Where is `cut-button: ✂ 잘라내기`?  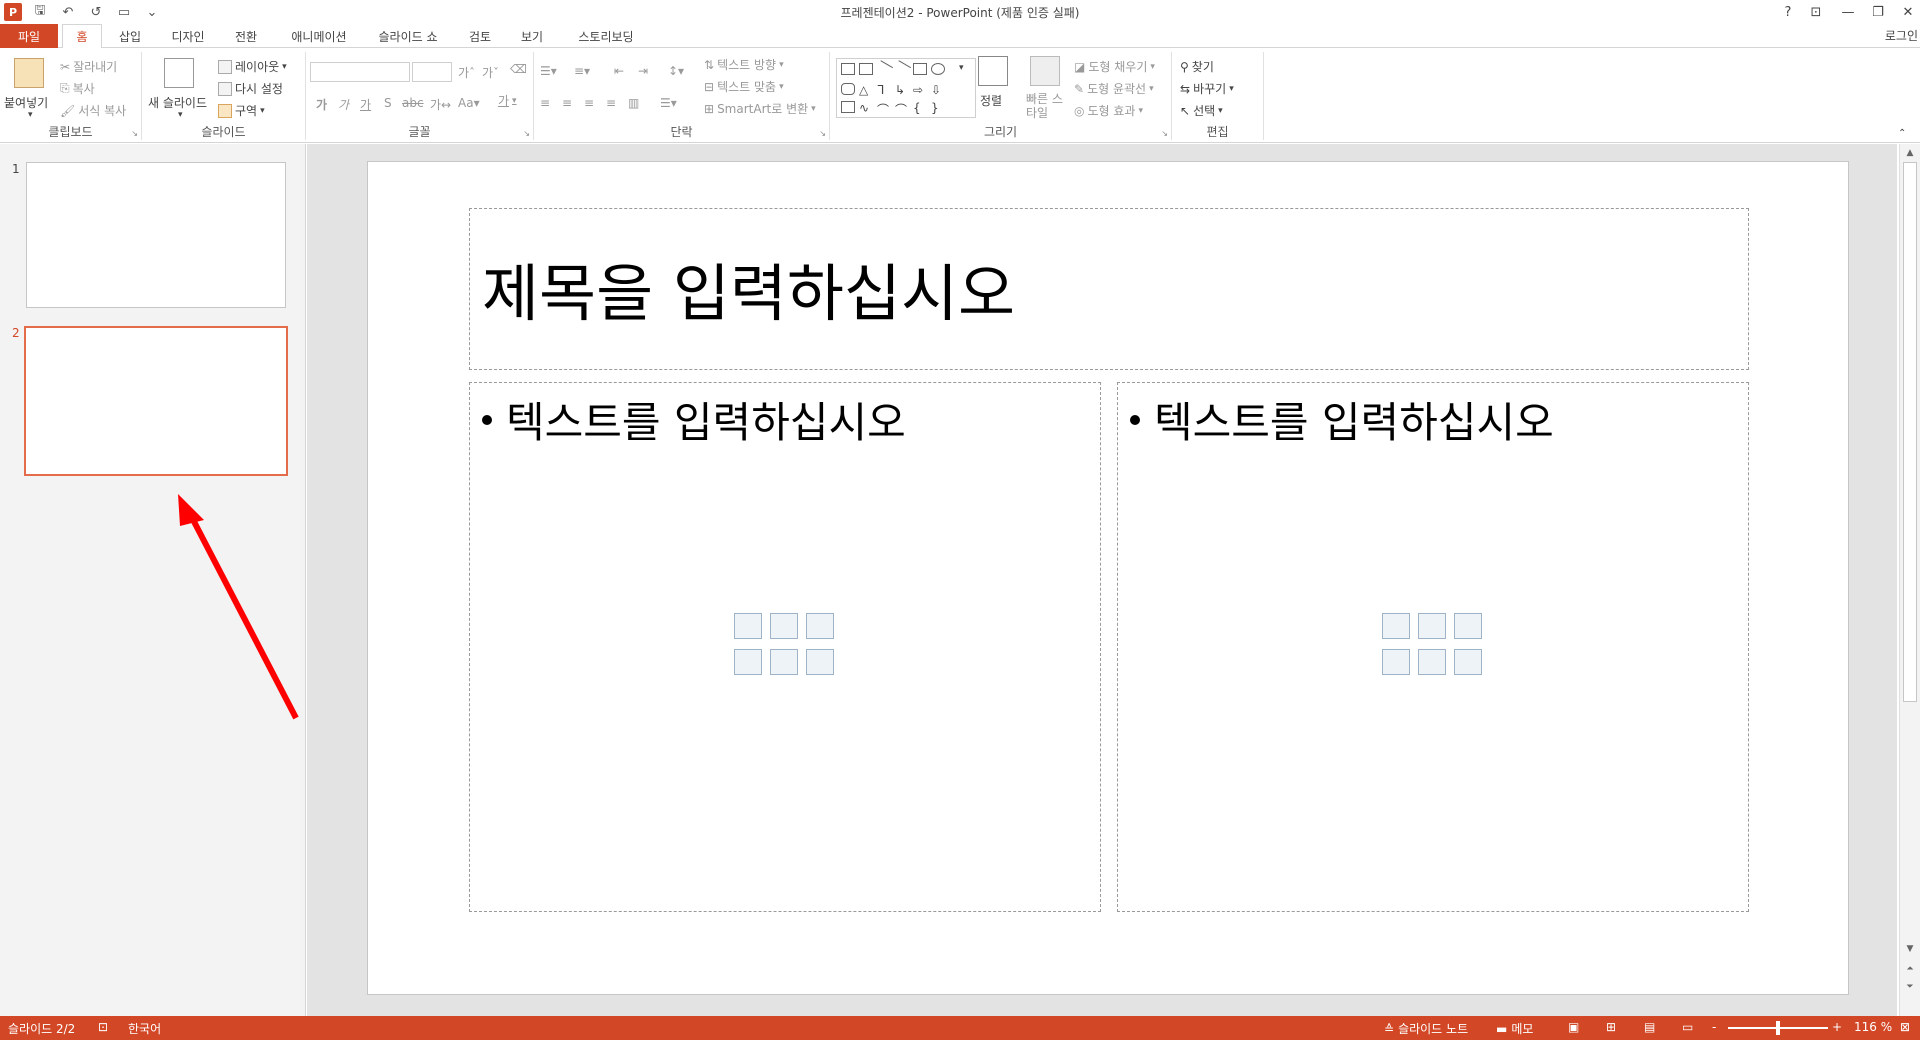
cut-button: ✂ 잘라내기 is located at coordinates (88, 66).